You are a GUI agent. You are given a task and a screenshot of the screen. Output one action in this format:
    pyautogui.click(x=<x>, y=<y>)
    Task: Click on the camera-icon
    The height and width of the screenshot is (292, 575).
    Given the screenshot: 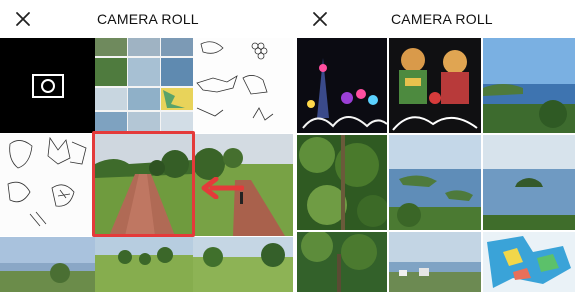 What is the action you would take?
    pyautogui.click(x=48, y=86)
    